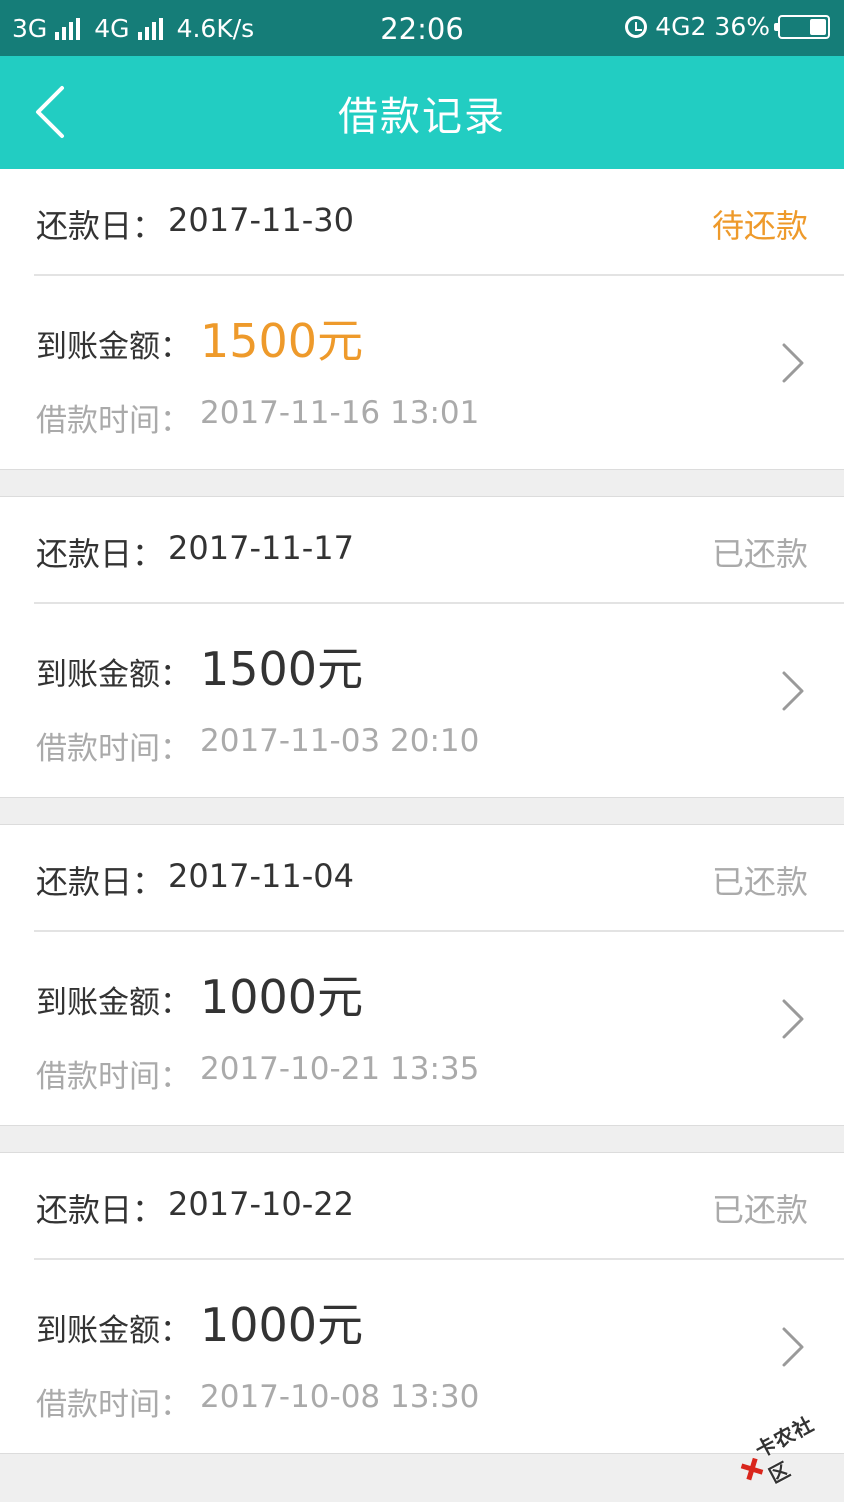 This screenshot has height=1502, width=844. What do you see at coordinates (340, 413) in the screenshot?
I see `loan-time-value: 2017-11-16 13:01` at bounding box center [340, 413].